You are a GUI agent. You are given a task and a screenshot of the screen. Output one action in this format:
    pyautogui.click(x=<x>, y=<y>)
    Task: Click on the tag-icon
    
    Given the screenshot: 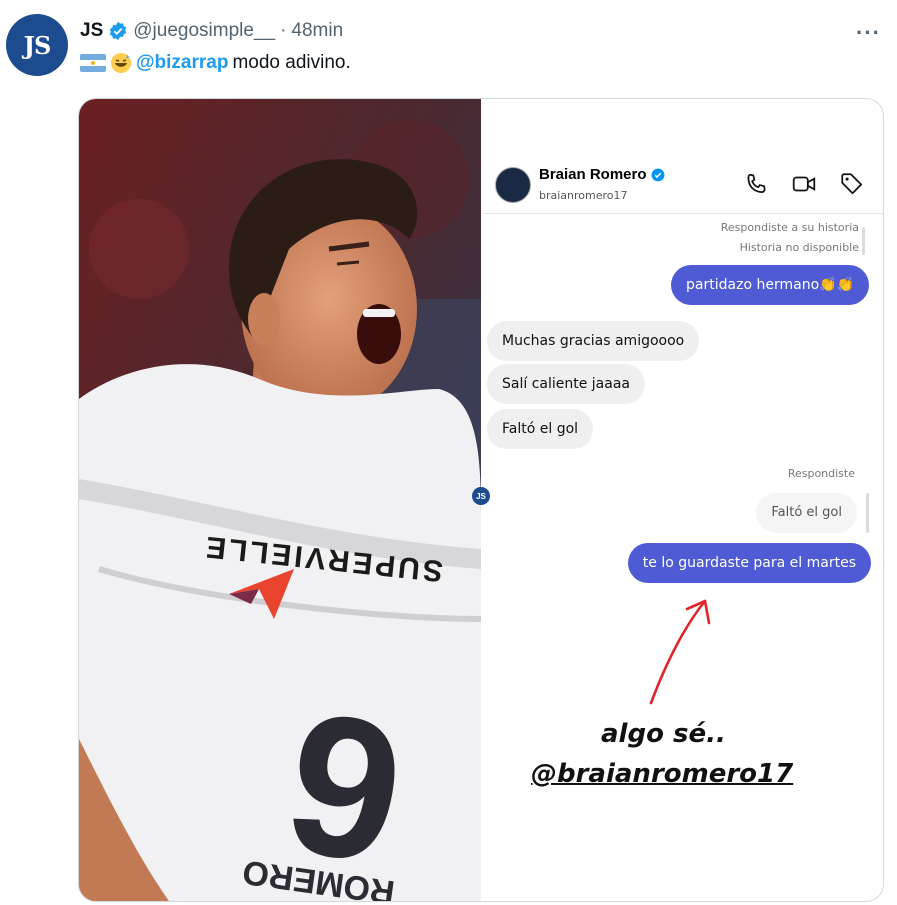 What is the action you would take?
    pyautogui.click(x=852, y=184)
    